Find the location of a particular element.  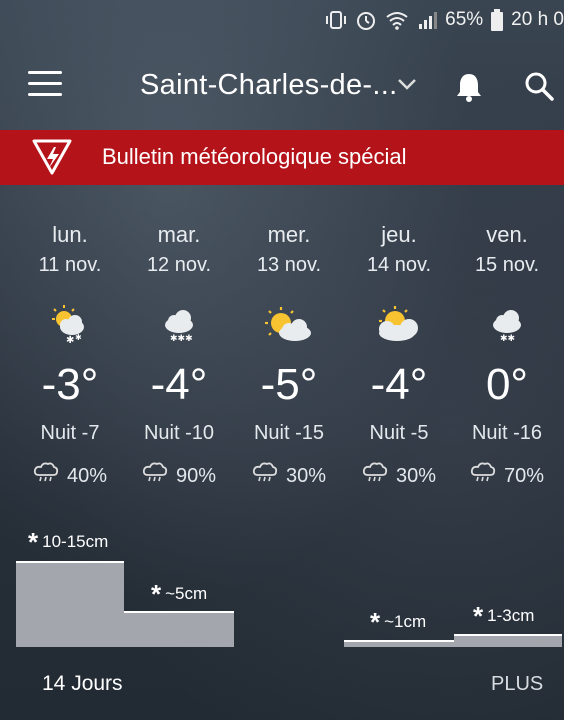

warning-shield-icon is located at coordinates (52, 159).